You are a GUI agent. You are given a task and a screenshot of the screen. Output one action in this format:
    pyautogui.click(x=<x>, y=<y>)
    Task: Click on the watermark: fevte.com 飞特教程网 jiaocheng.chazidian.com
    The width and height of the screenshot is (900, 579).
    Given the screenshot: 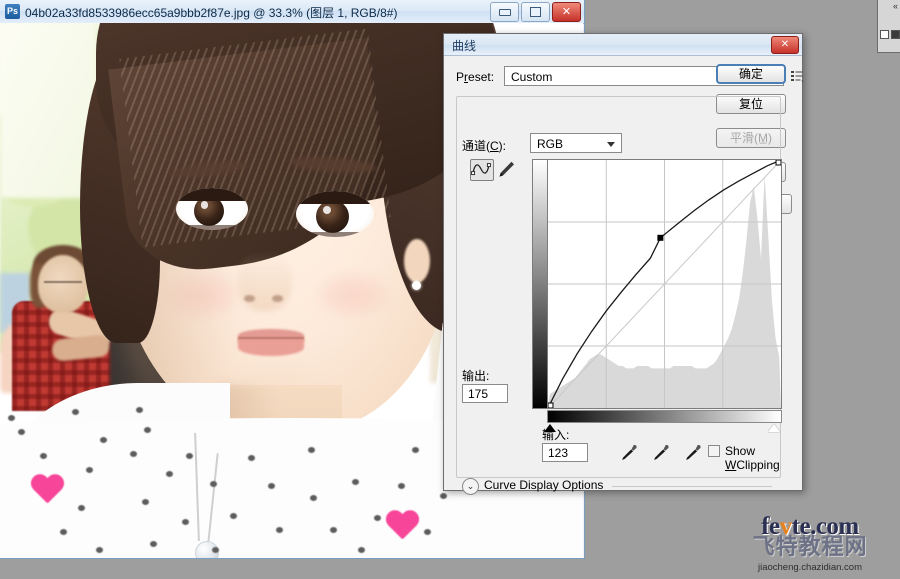 What is the action you would take?
    pyautogui.click(x=810, y=544)
    